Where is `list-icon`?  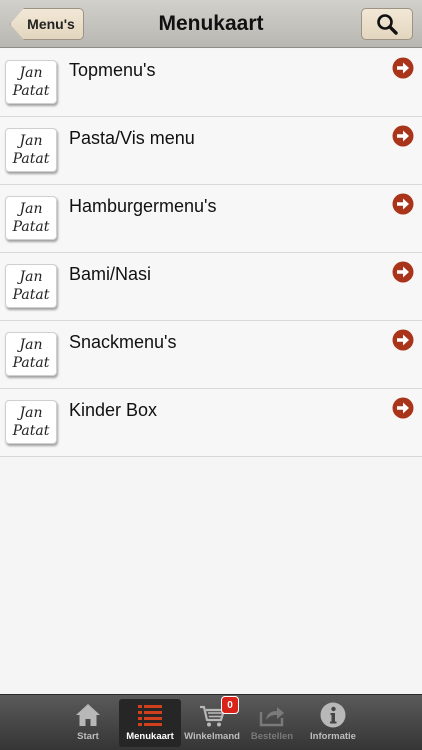 list-icon is located at coordinates (150, 715).